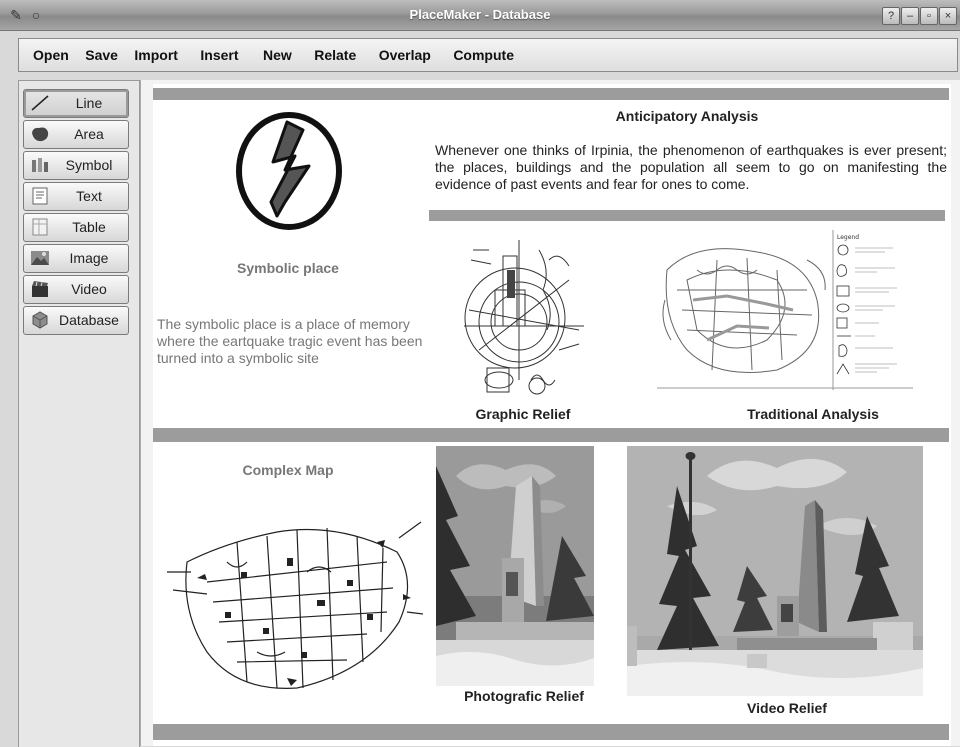 Image resolution: width=960 pixels, height=747 pixels. Describe the element at coordinates (40, 258) in the screenshot. I see `image-icon` at that location.